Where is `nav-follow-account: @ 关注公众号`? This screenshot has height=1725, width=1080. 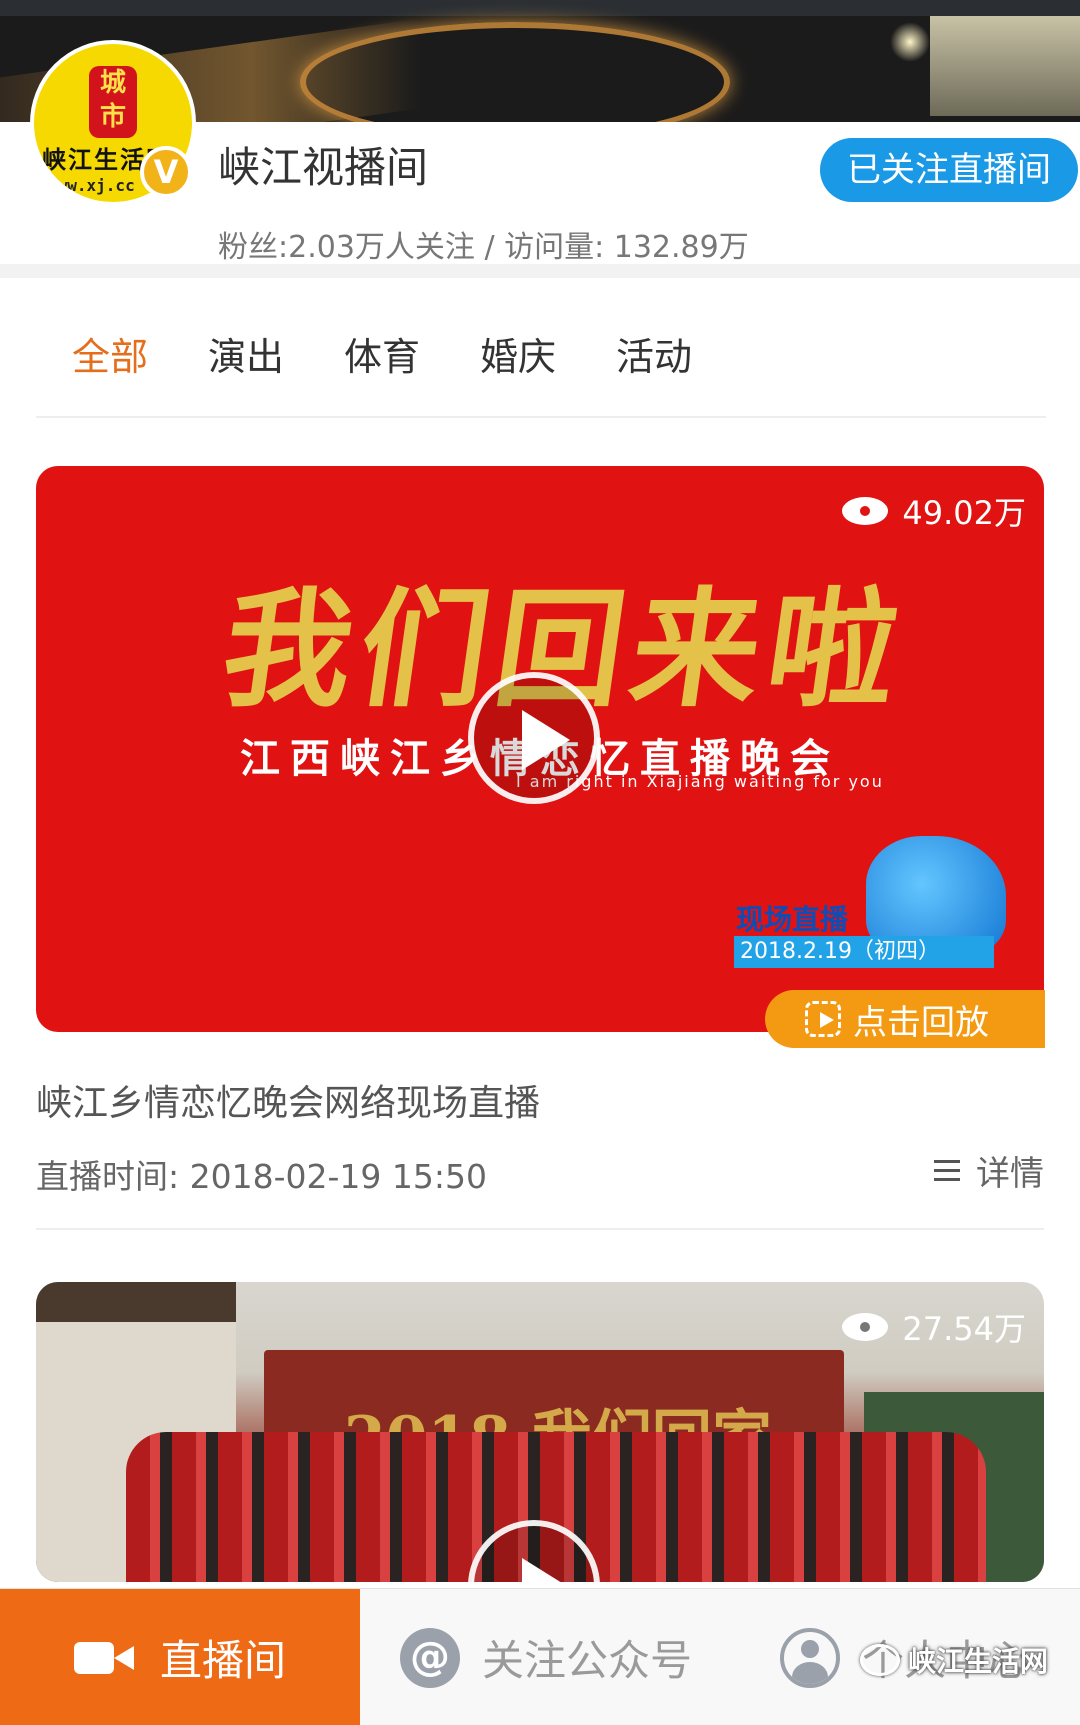 nav-follow-account: @ 关注公众号 is located at coordinates (560, 1657).